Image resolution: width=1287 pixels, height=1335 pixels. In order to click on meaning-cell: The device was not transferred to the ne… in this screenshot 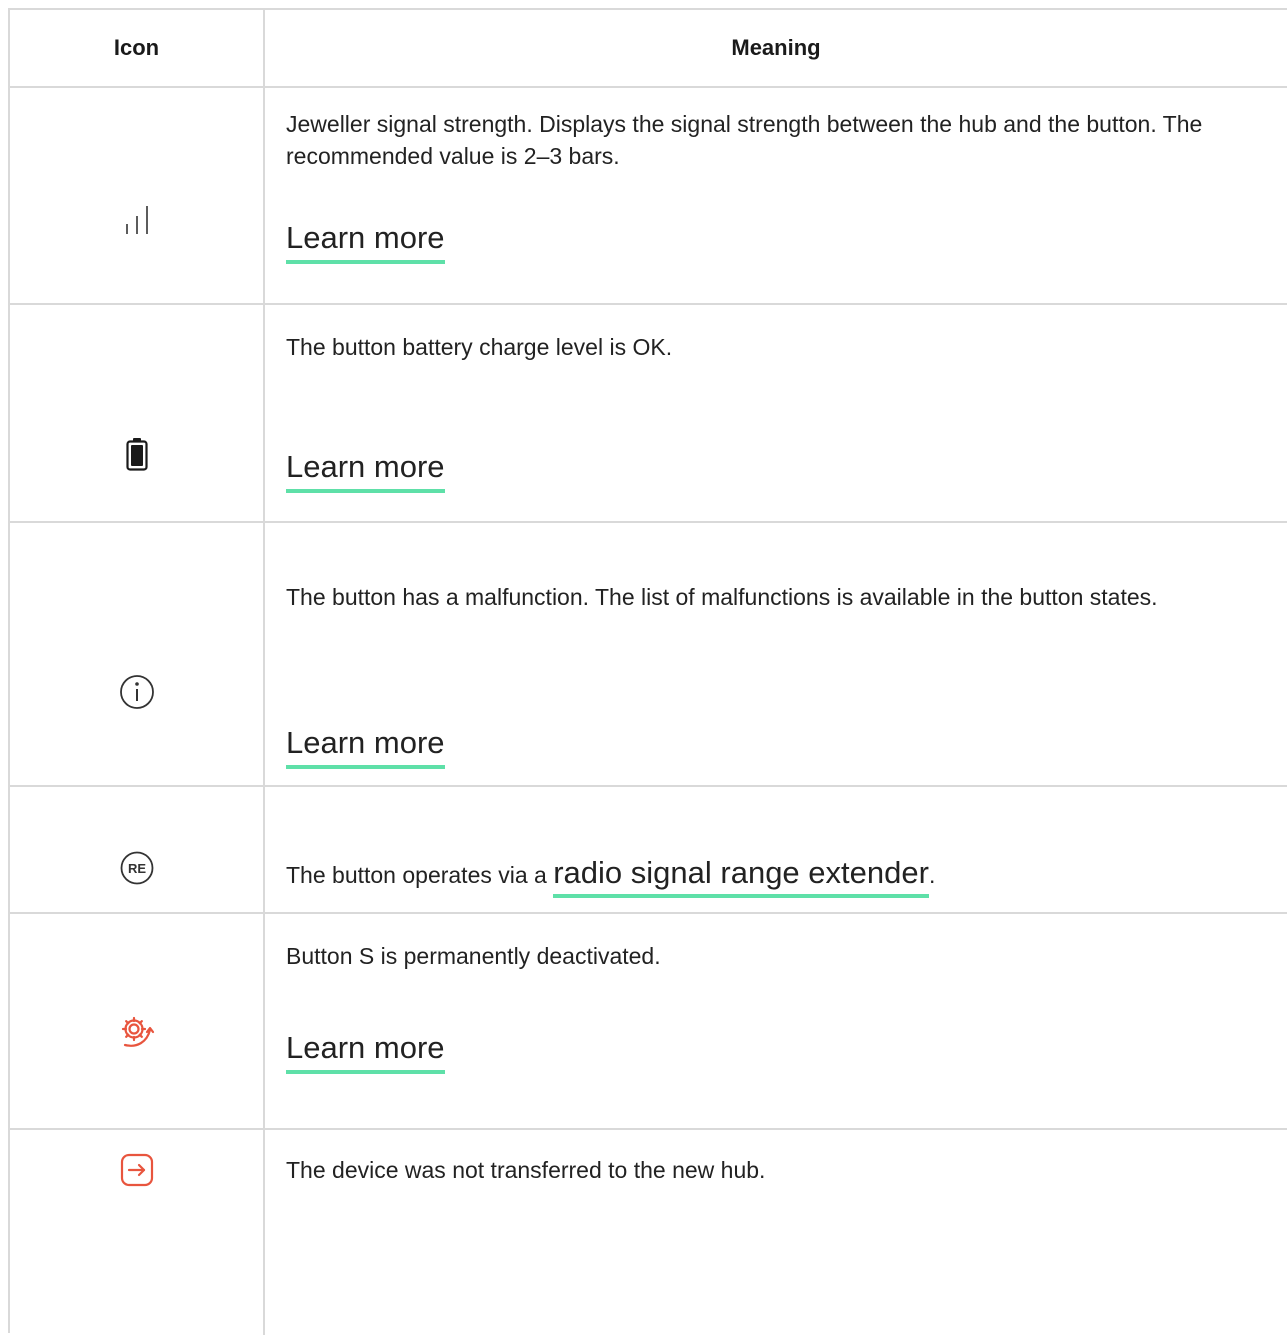, I will do `click(777, 1170)`.